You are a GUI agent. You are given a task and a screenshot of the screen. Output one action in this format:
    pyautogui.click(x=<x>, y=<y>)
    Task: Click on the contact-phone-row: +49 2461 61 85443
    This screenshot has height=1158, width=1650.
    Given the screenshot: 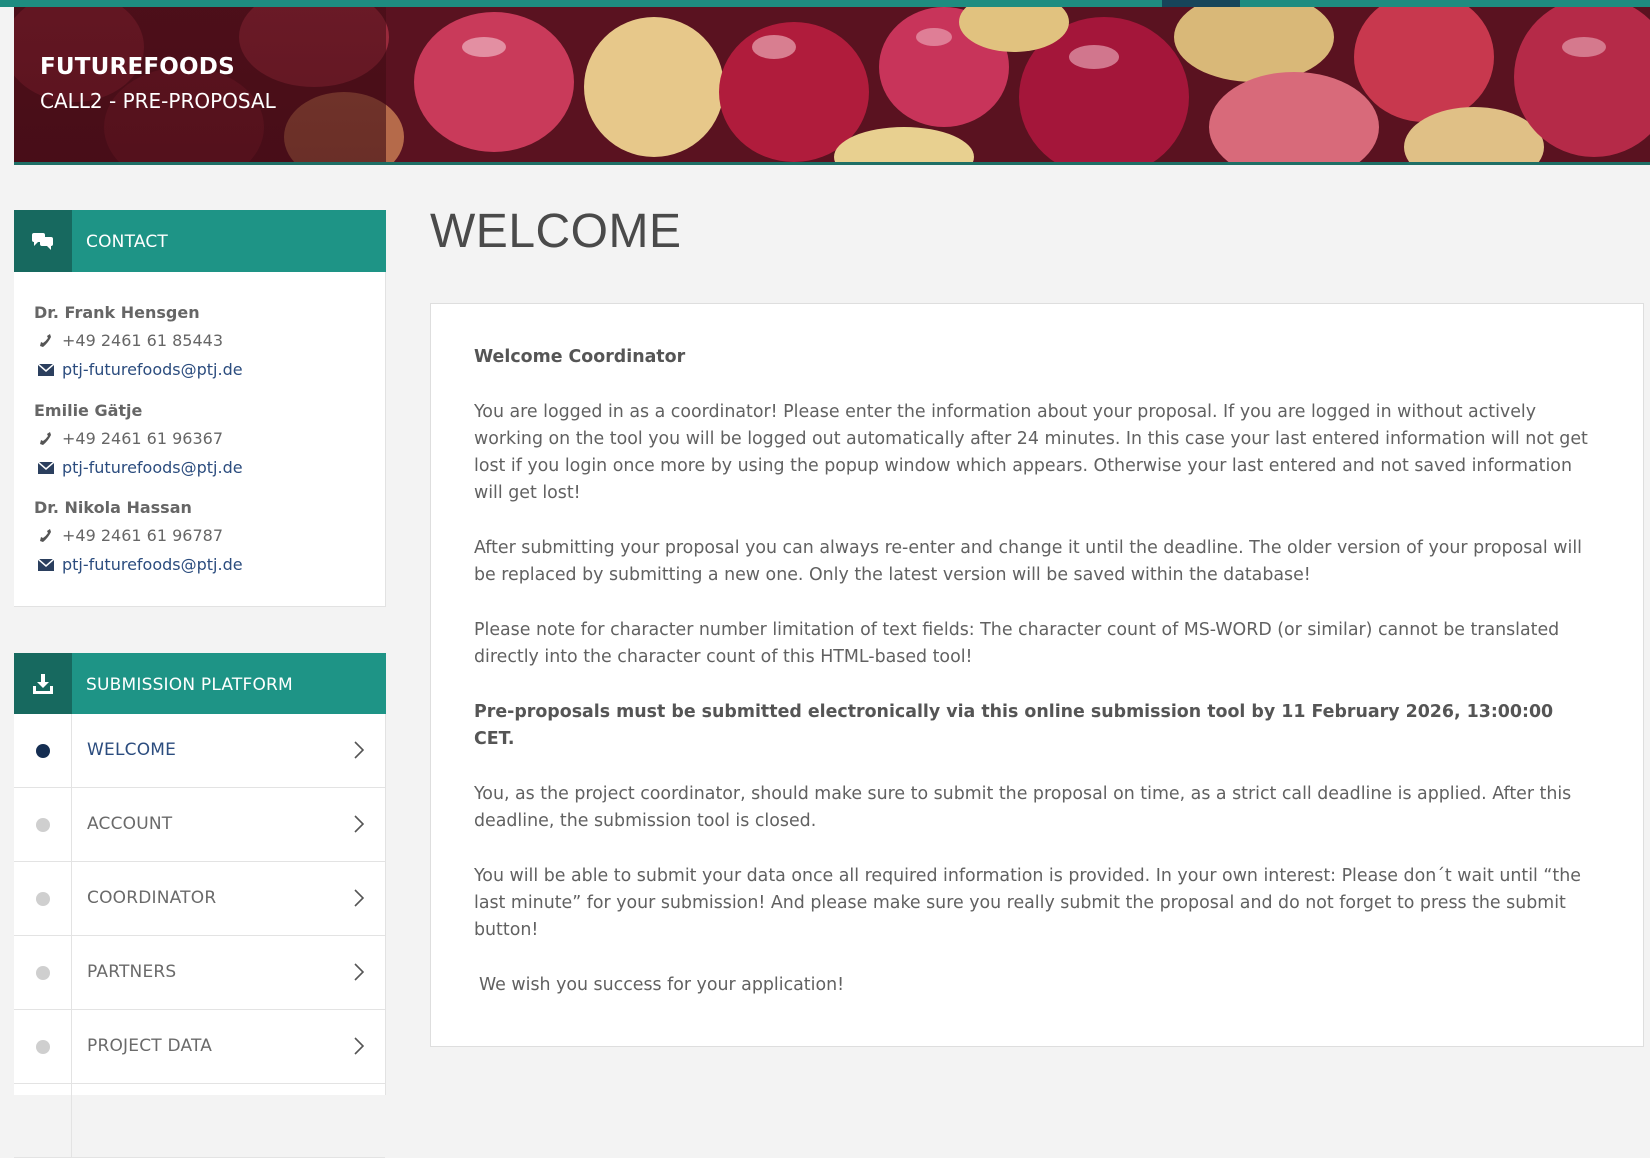 What is the action you would take?
    pyautogui.click(x=138, y=340)
    